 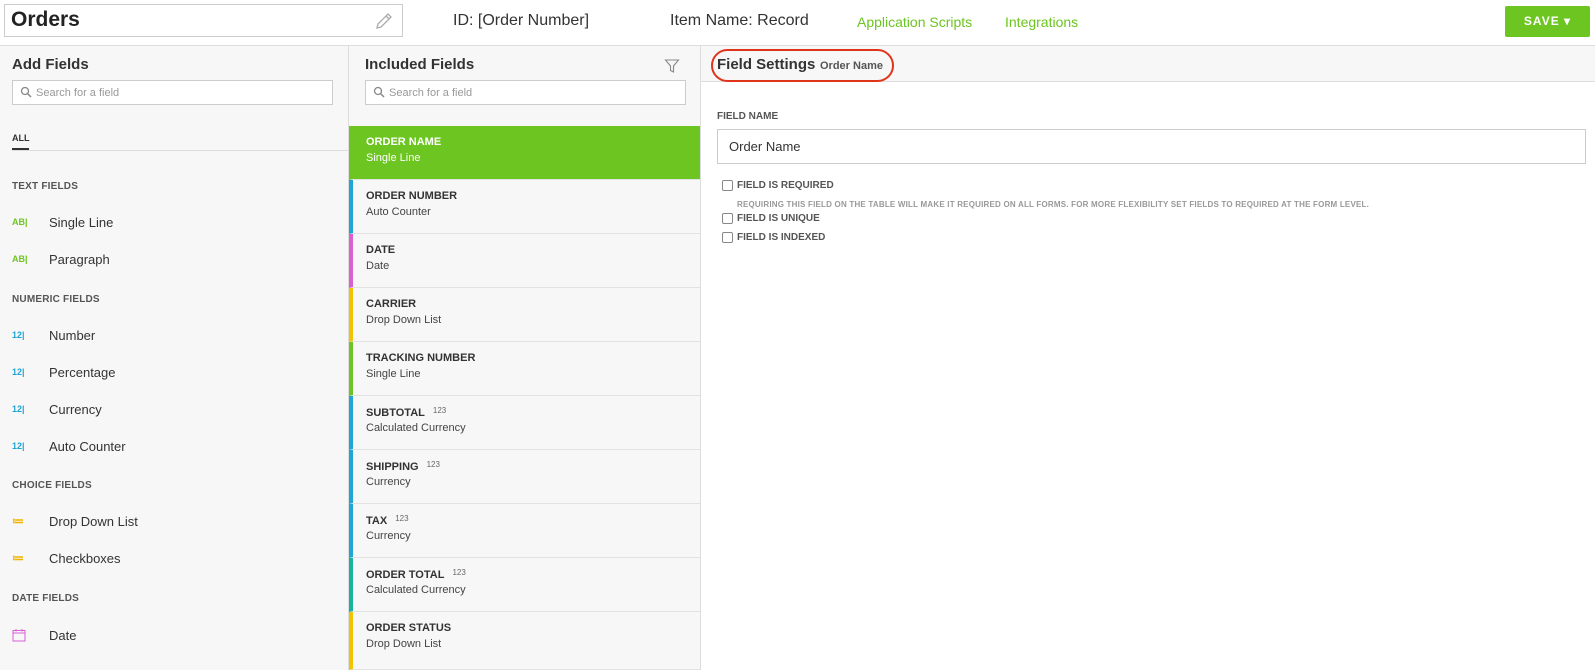 What do you see at coordinates (21, 138) in the screenshot?
I see `tab-all: ALL` at bounding box center [21, 138].